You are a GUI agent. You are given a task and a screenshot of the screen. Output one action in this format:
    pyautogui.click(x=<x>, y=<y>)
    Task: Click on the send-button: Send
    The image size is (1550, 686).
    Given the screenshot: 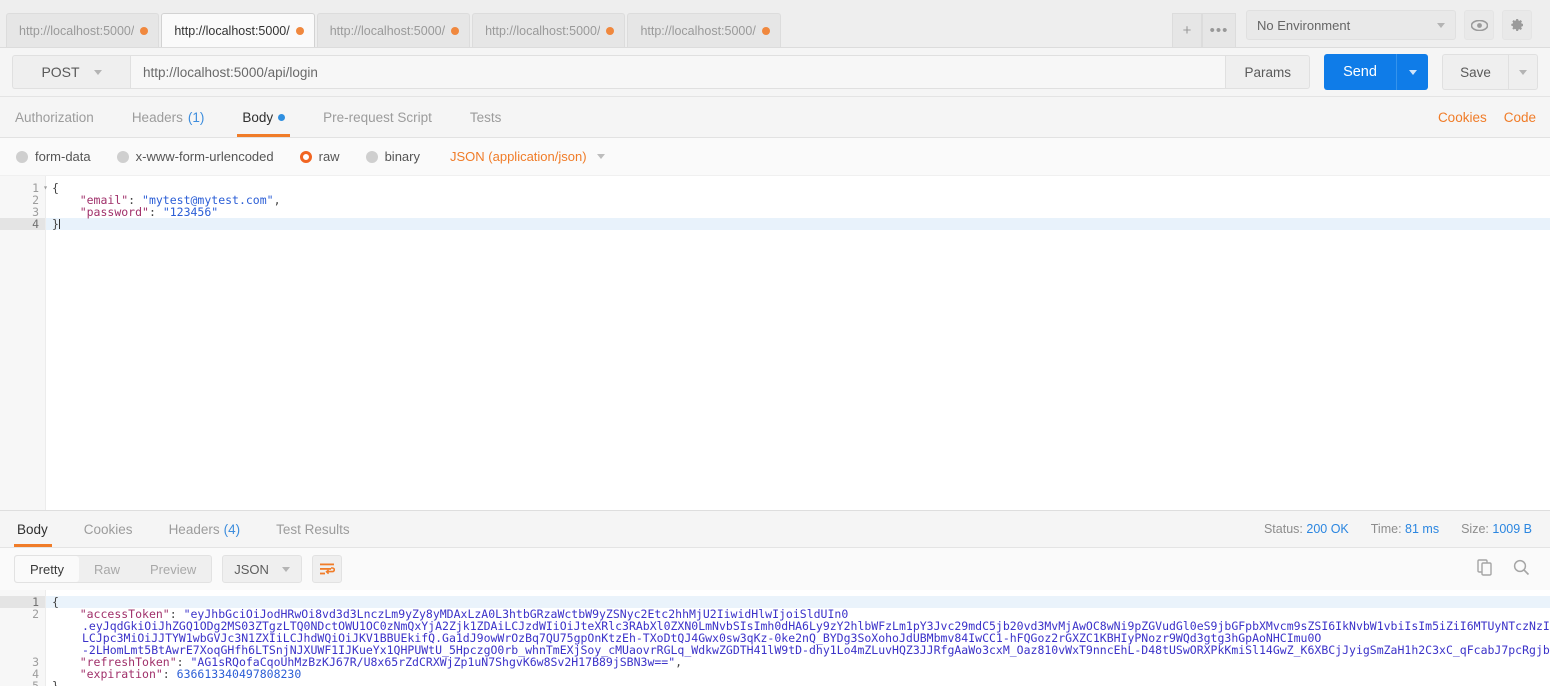 What is the action you would take?
    pyautogui.click(x=1360, y=72)
    